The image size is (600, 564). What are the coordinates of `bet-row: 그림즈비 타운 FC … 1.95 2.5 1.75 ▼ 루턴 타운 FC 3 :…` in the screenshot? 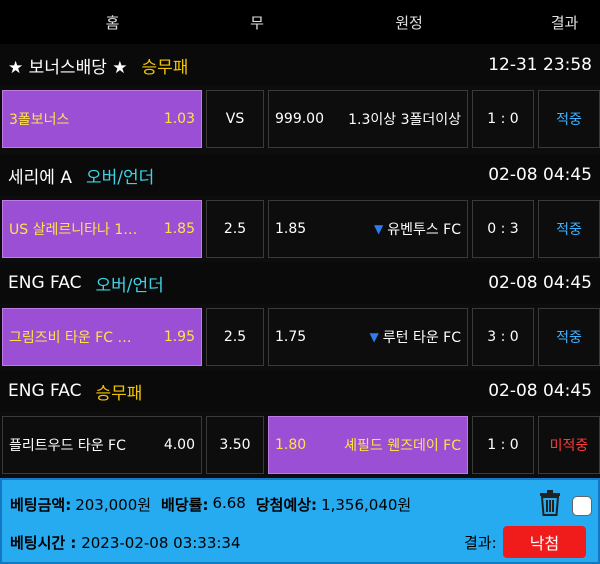 It's located at (300, 339).